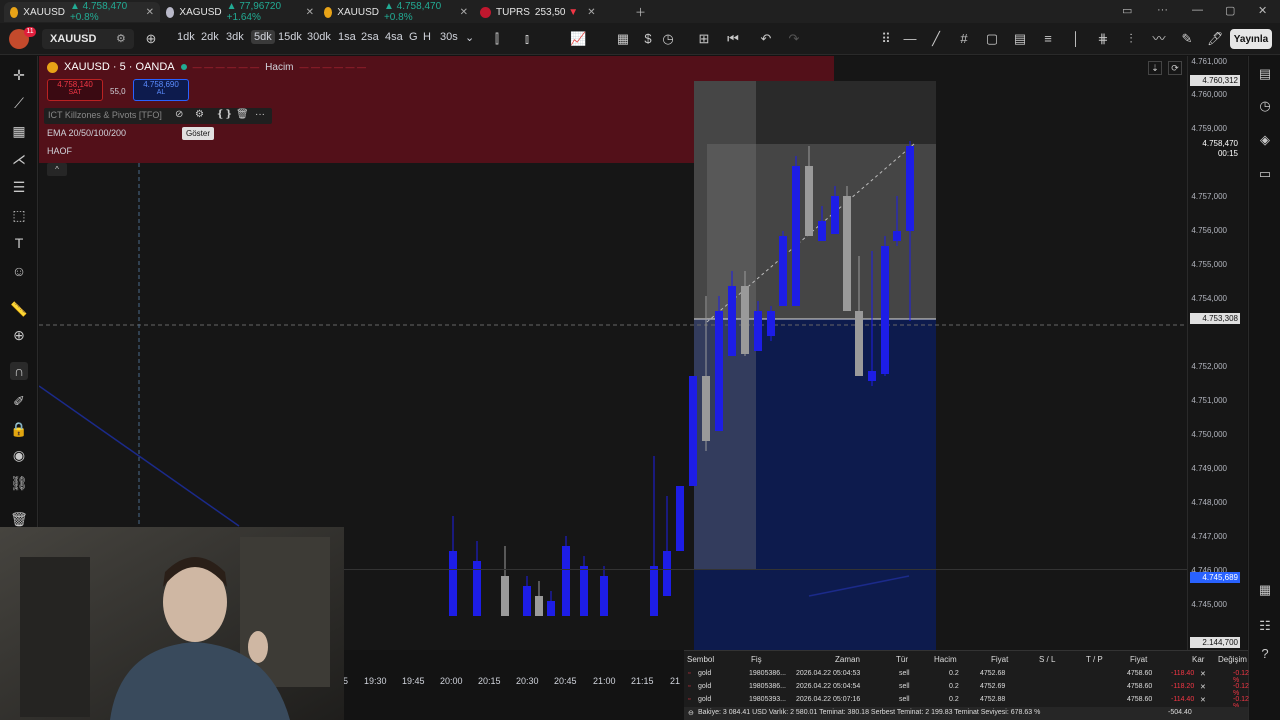 The image size is (1280, 720). Describe the element at coordinates (19, 271) in the screenshot. I see `emoji-icon: ☺` at that location.